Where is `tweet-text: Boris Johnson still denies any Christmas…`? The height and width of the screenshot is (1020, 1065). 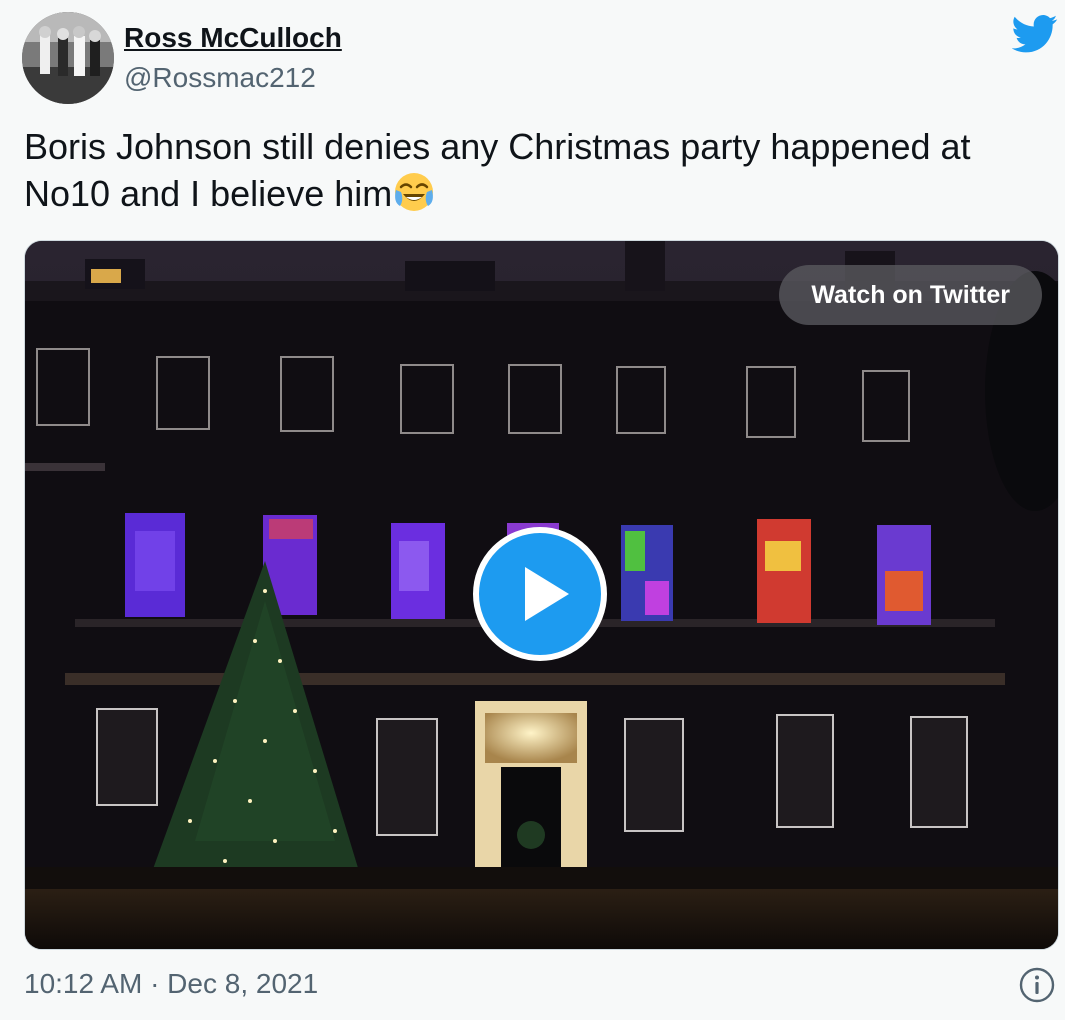
tweet-text: Boris Johnson still denies any Christmas… is located at coordinates (534, 170).